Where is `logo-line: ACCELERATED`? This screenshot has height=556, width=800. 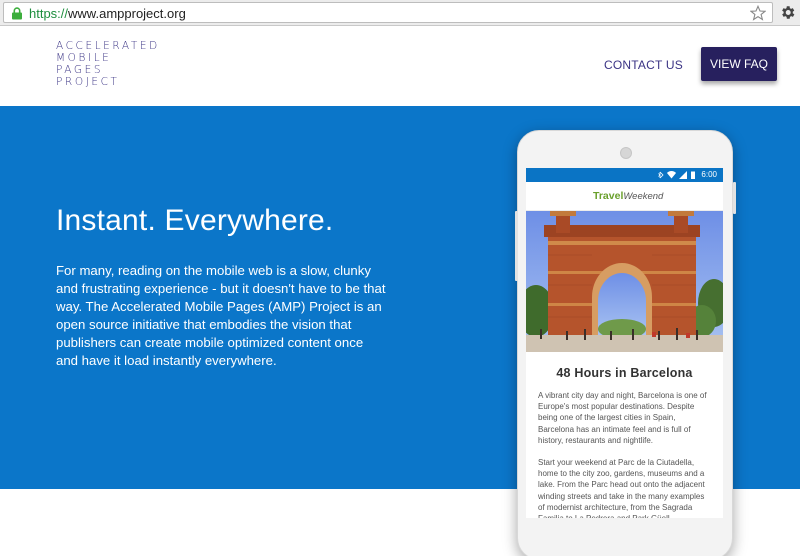
logo-line: ACCELERATED is located at coordinates (108, 46).